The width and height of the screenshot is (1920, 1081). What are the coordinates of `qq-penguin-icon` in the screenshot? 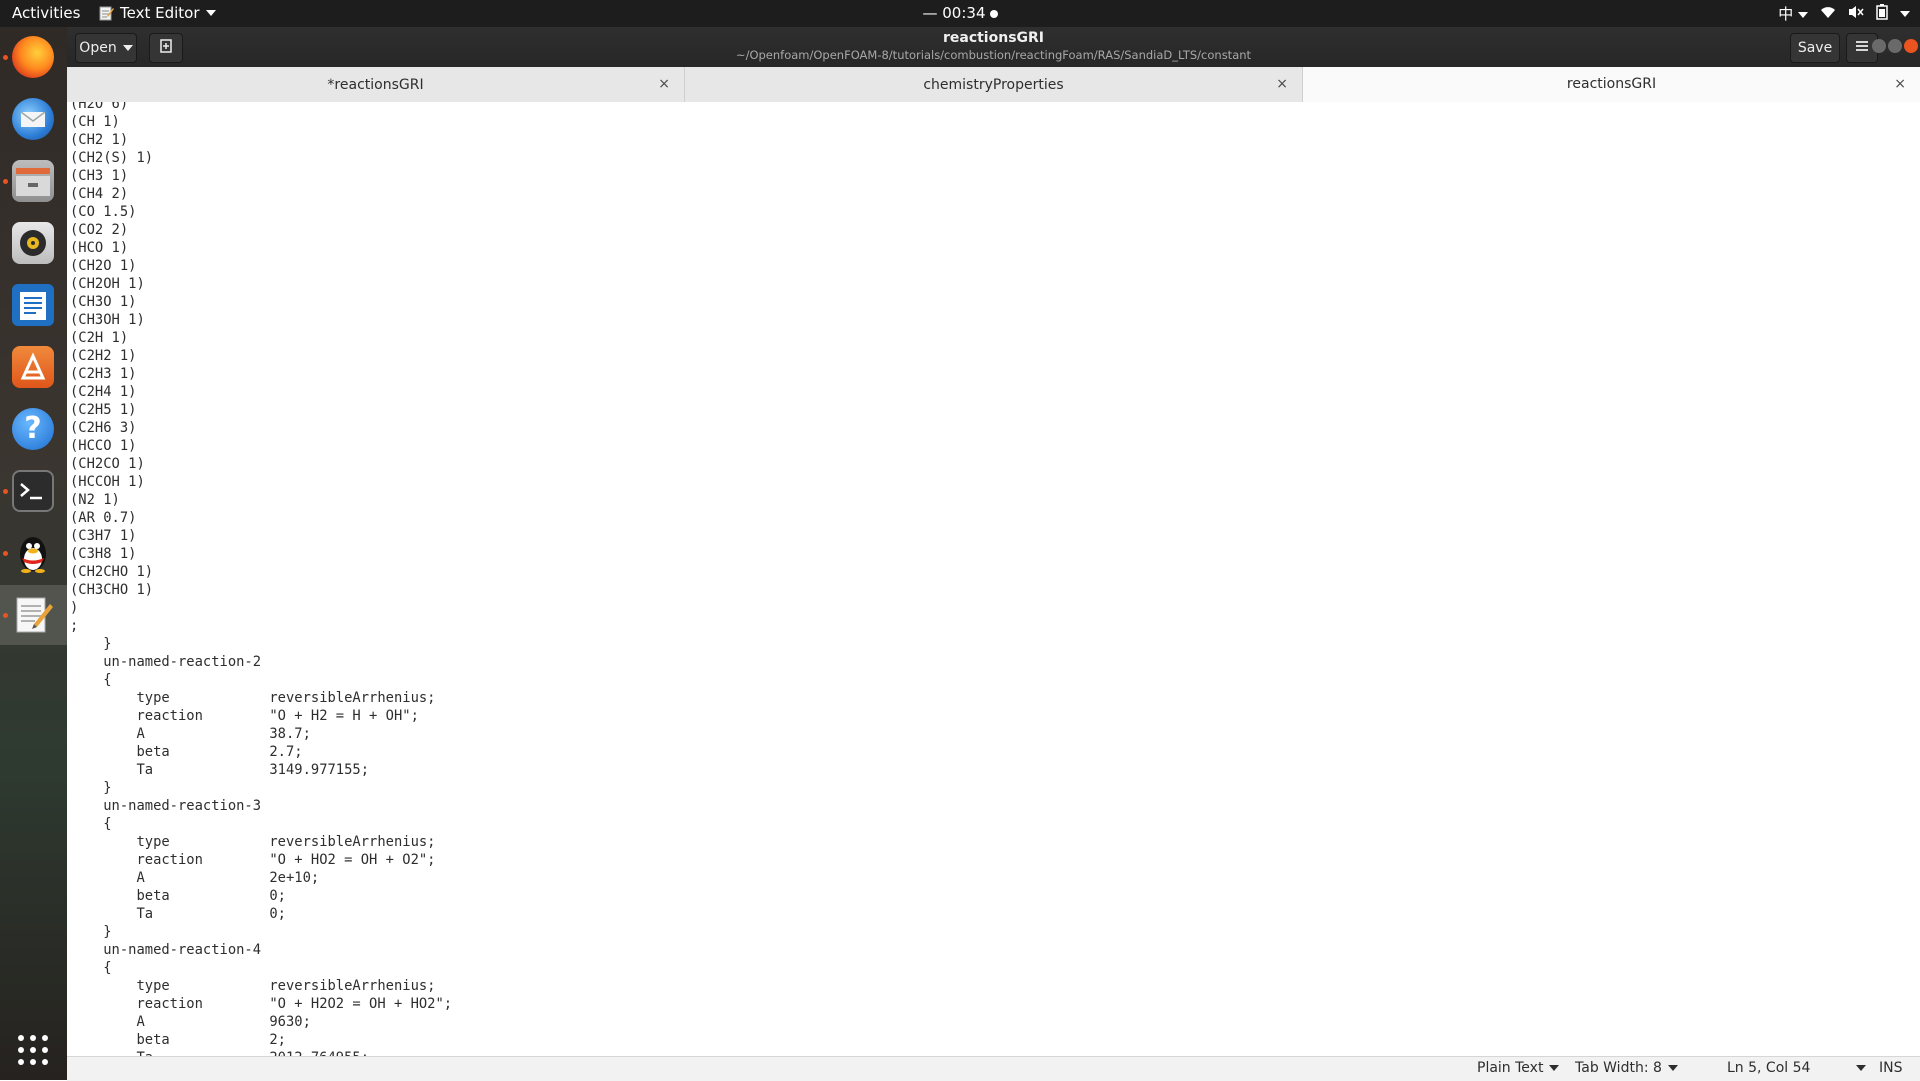 It's located at (33, 553).